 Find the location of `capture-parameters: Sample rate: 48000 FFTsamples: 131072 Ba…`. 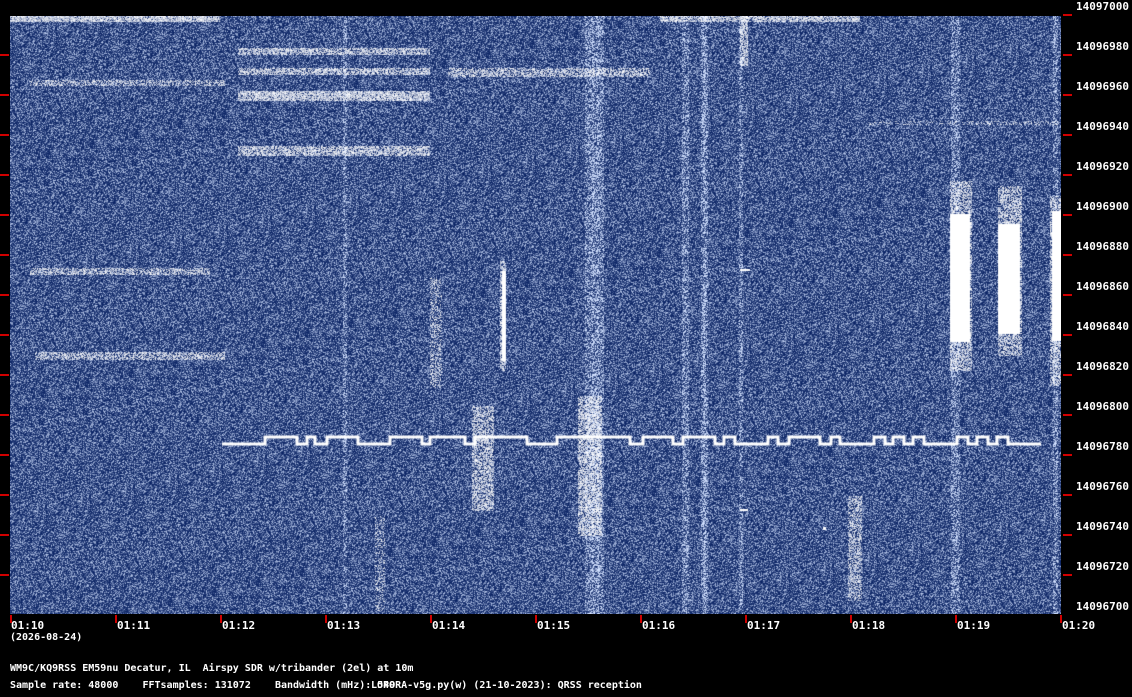

capture-parameters: Sample rate: 48000 FFTsamples: 131072 Ba… is located at coordinates (202, 685).